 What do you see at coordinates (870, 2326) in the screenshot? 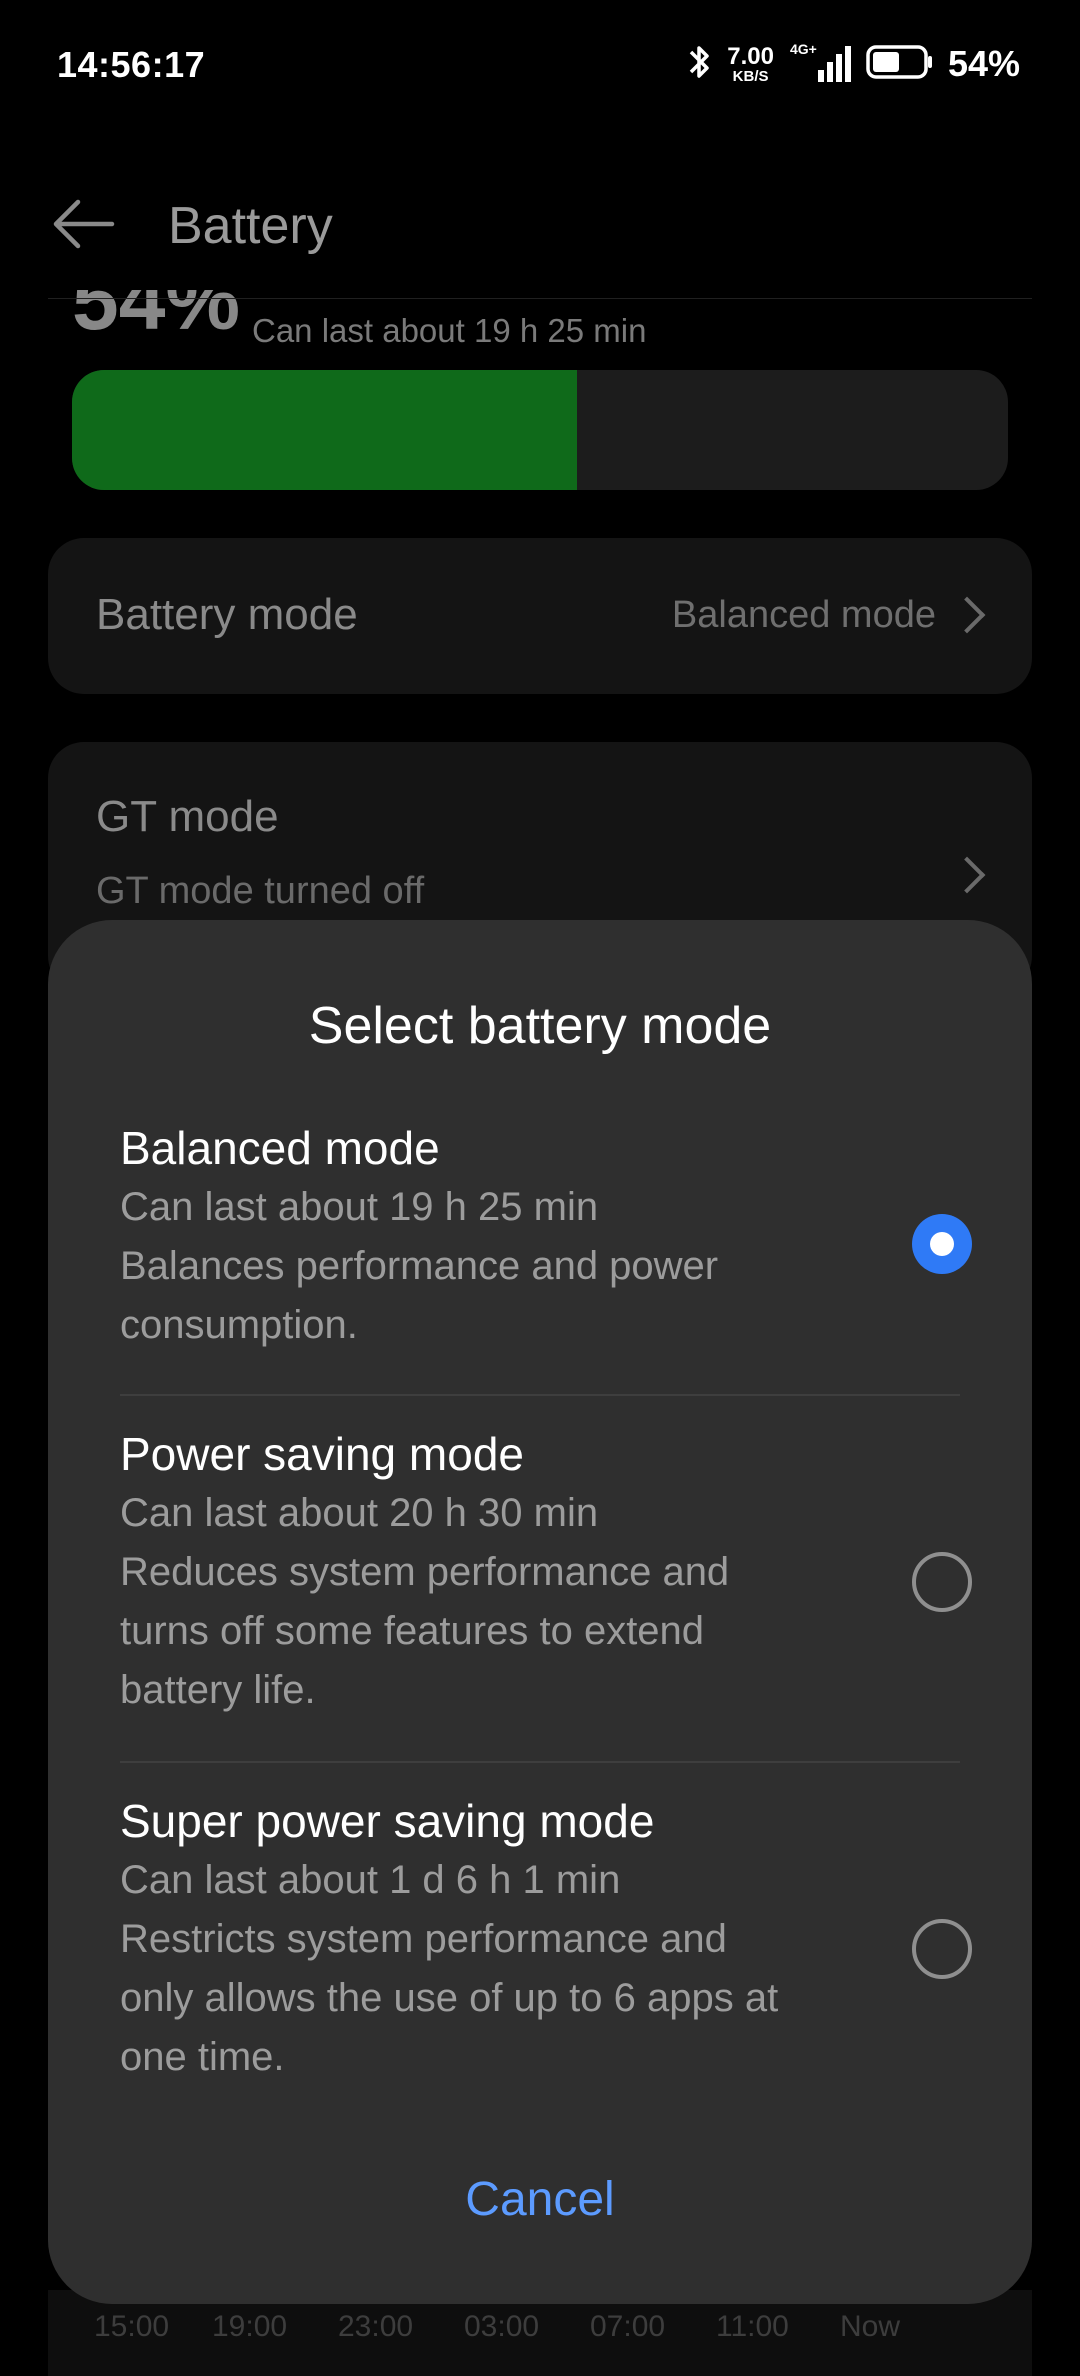
I see `axis-tick-label: Now` at bounding box center [870, 2326].